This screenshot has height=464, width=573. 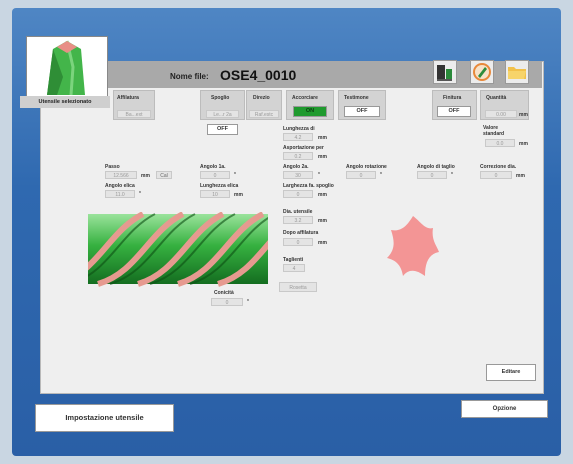 What do you see at coordinates (322, 138) in the screenshot?
I see `lunghezza-di-unit: mm` at bounding box center [322, 138].